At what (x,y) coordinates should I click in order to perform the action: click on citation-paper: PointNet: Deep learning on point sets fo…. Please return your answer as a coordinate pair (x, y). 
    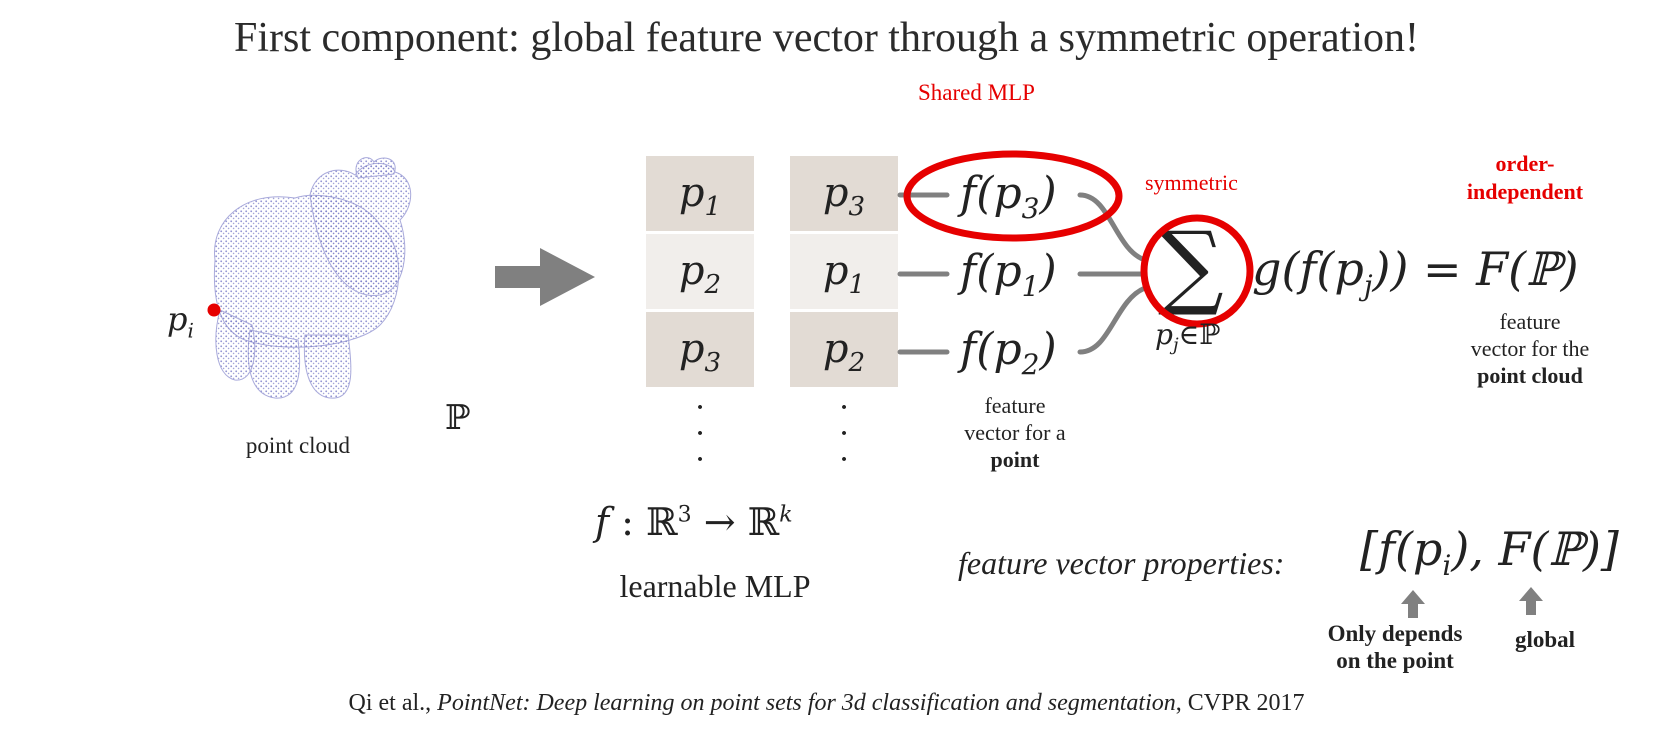
    Looking at the image, I should click on (806, 703).